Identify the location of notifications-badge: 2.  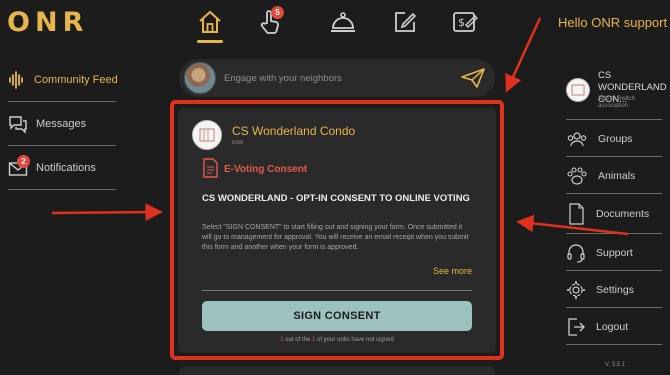
(23, 161).